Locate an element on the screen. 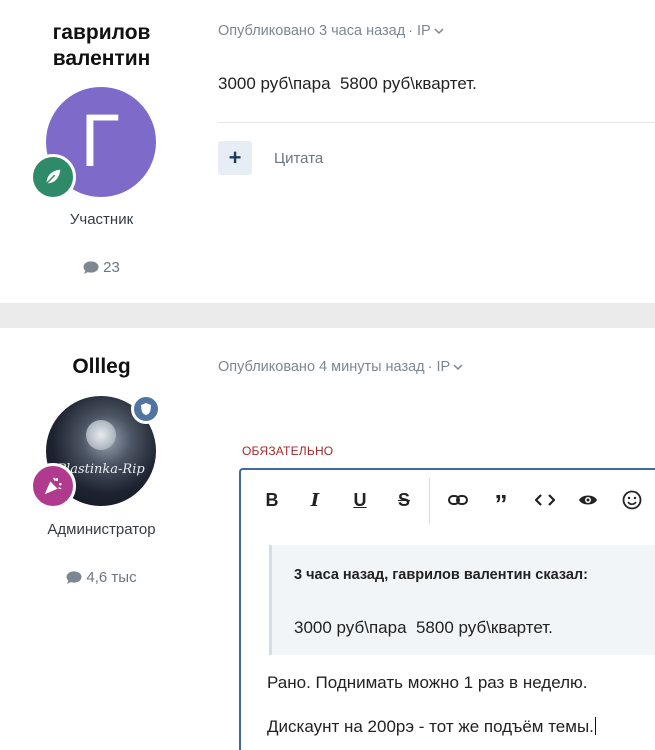 The height and width of the screenshot is (750, 655). quote-icon: ” is located at coordinates (501, 503).